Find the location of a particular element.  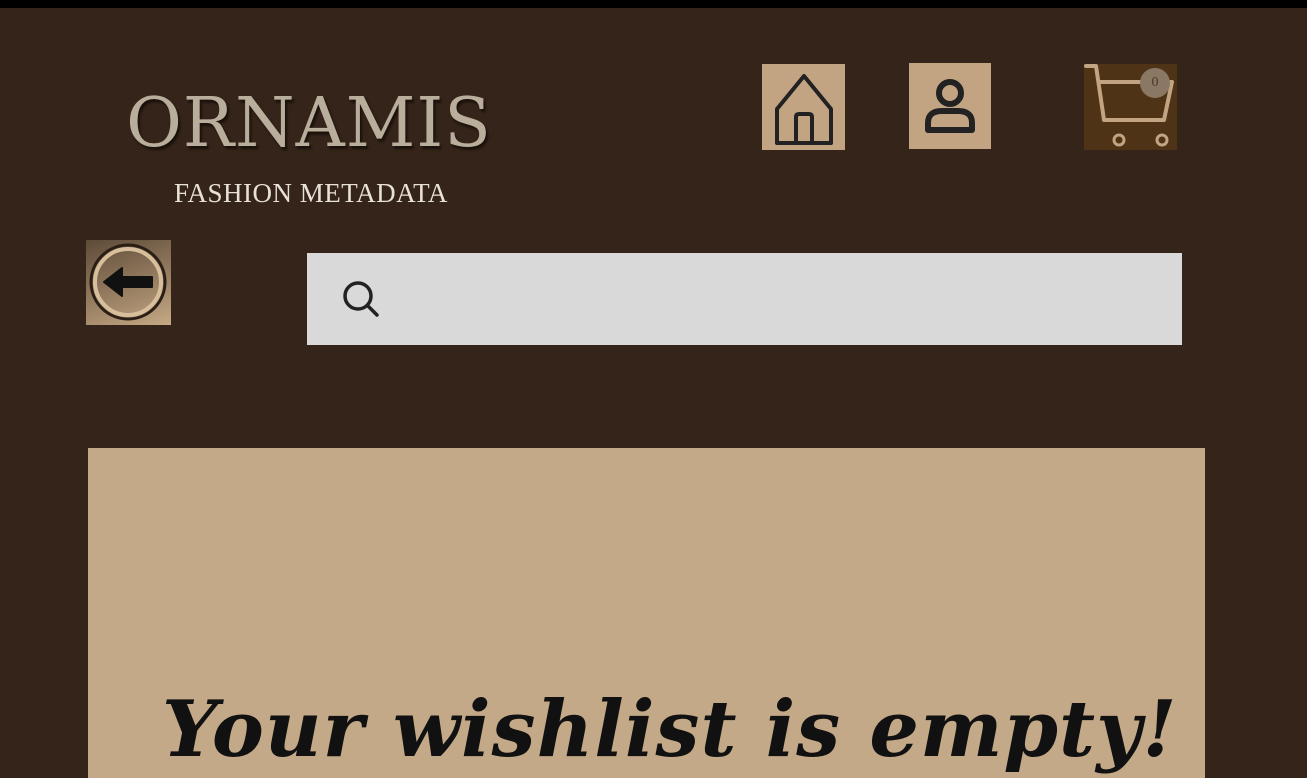

search-input is located at coordinates (781, 299).